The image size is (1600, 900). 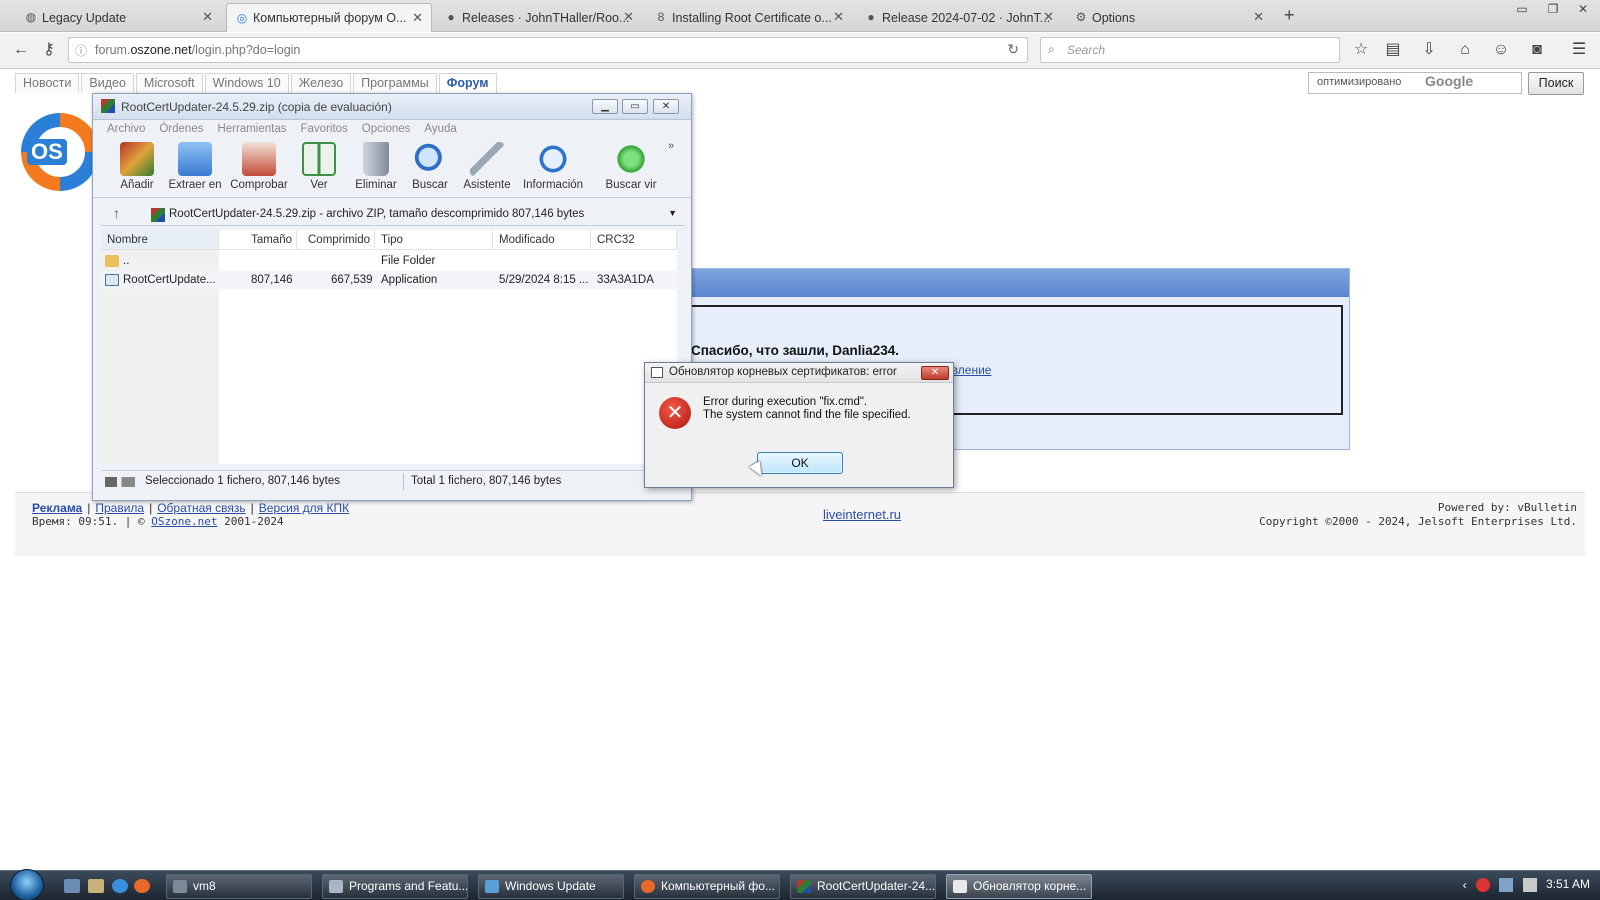 I want to click on menu-herramientas: Herramientas, so click(x=251, y=130).